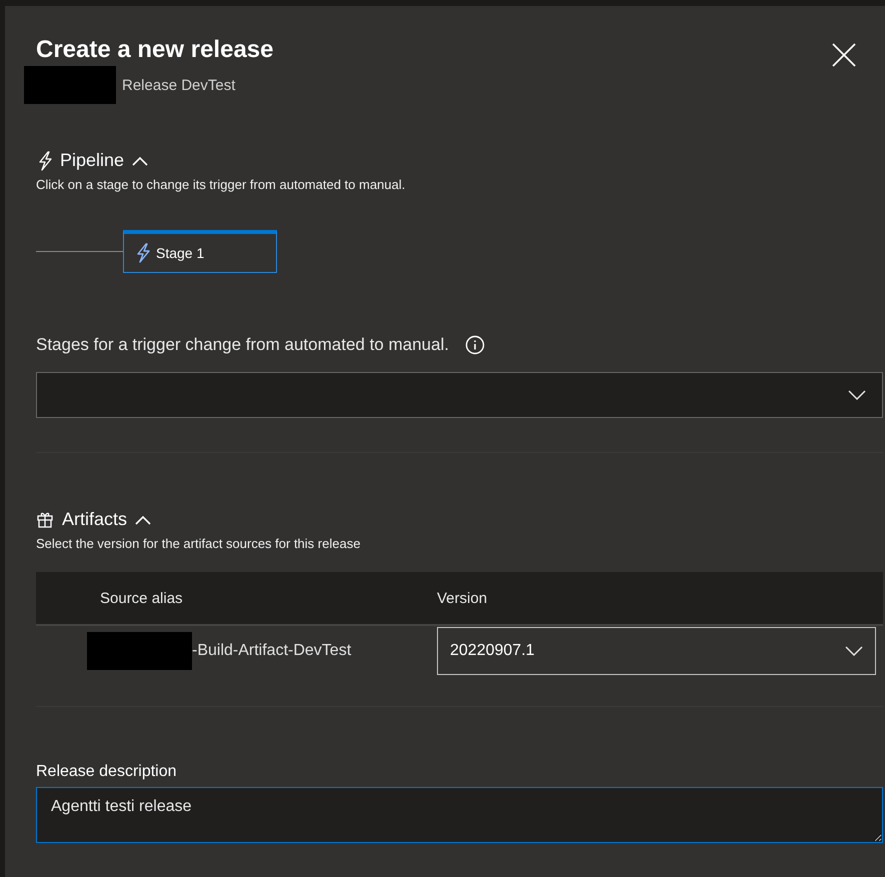 This screenshot has width=885, height=877. Describe the element at coordinates (272, 651) in the screenshot. I see `source-alias: -Build-Artifact-DevTest` at that location.